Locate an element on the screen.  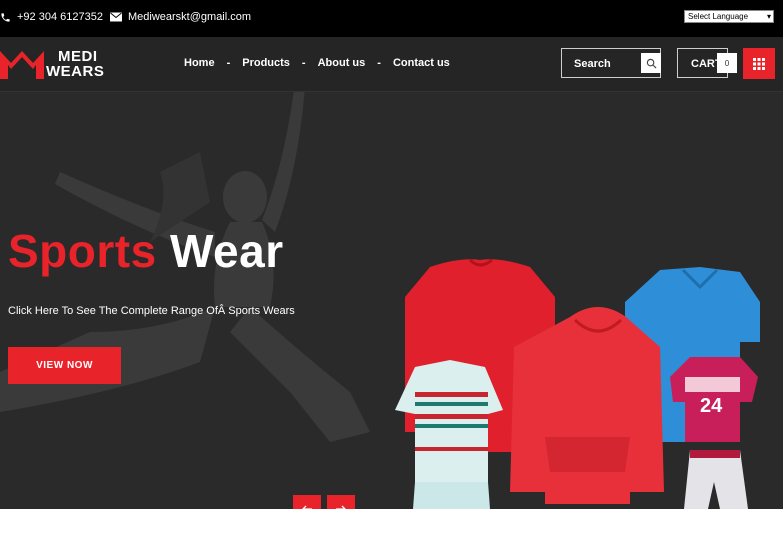
logo-line1: MEDI is located at coordinates (78, 56).